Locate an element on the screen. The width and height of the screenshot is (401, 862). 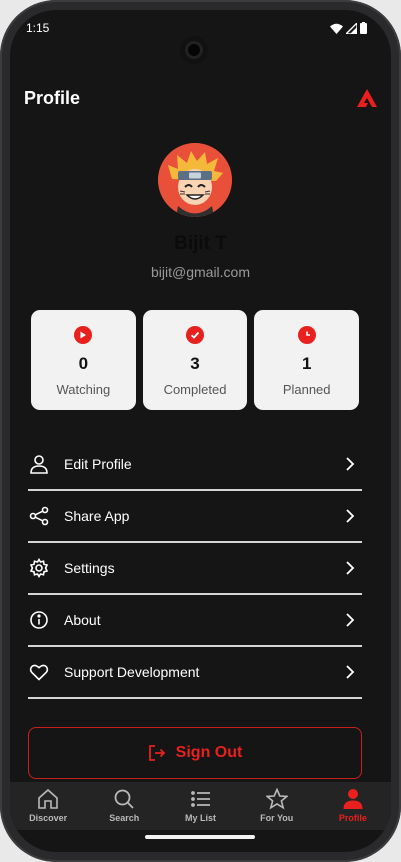
menu-item-support-development: Support Development is located at coordinates (195, 673).